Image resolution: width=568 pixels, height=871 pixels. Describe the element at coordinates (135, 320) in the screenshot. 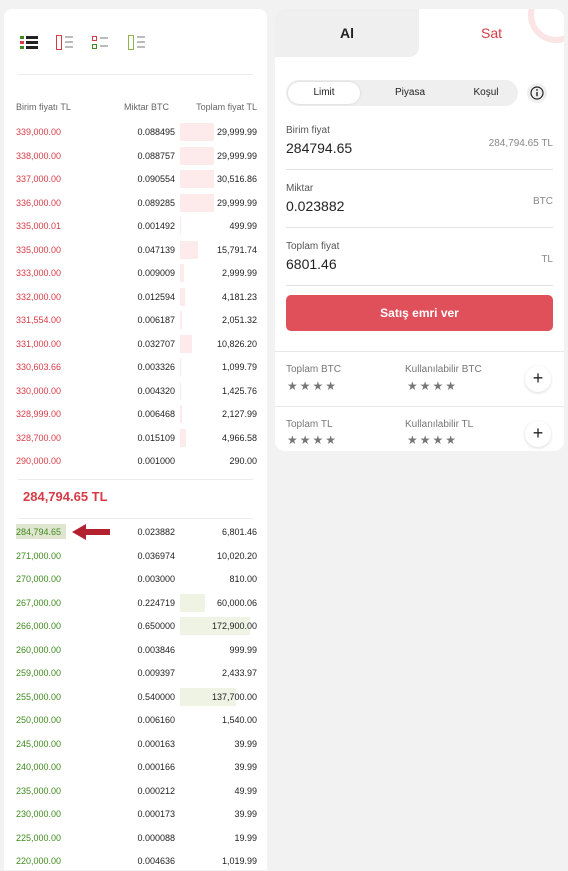

I see `ask-order-row: 331,554.00 0.006187 2,051.32` at that location.